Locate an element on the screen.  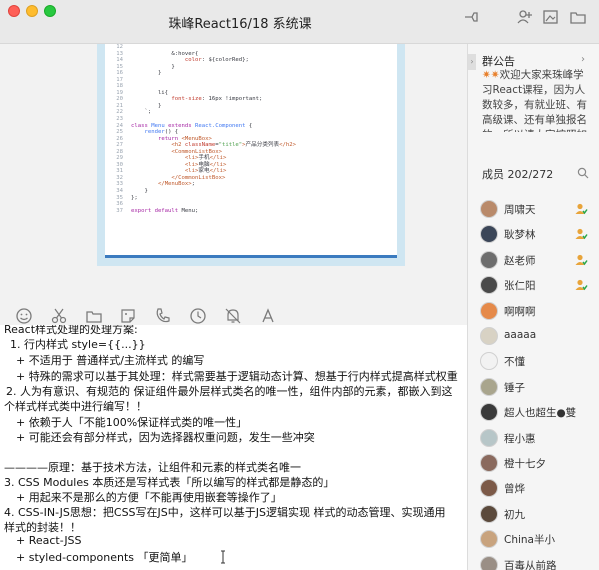
sparkle-icon: ✷✷ is located at coordinates (491, 75).